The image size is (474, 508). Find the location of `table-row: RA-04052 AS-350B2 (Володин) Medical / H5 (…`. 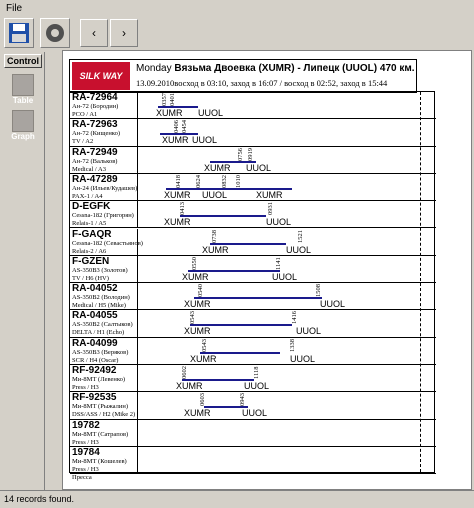

table-row: RA-04052 AS-350B2 (Володин) Medical / H5 (… is located at coordinates (253, 297).